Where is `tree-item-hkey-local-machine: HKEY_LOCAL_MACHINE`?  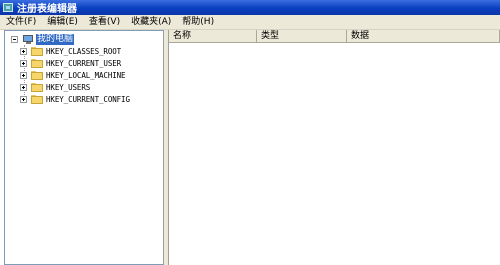
tree-item-hkey-local-machine: HKEY_LOCAL_MACHINE is located at coordinates (73, 75).